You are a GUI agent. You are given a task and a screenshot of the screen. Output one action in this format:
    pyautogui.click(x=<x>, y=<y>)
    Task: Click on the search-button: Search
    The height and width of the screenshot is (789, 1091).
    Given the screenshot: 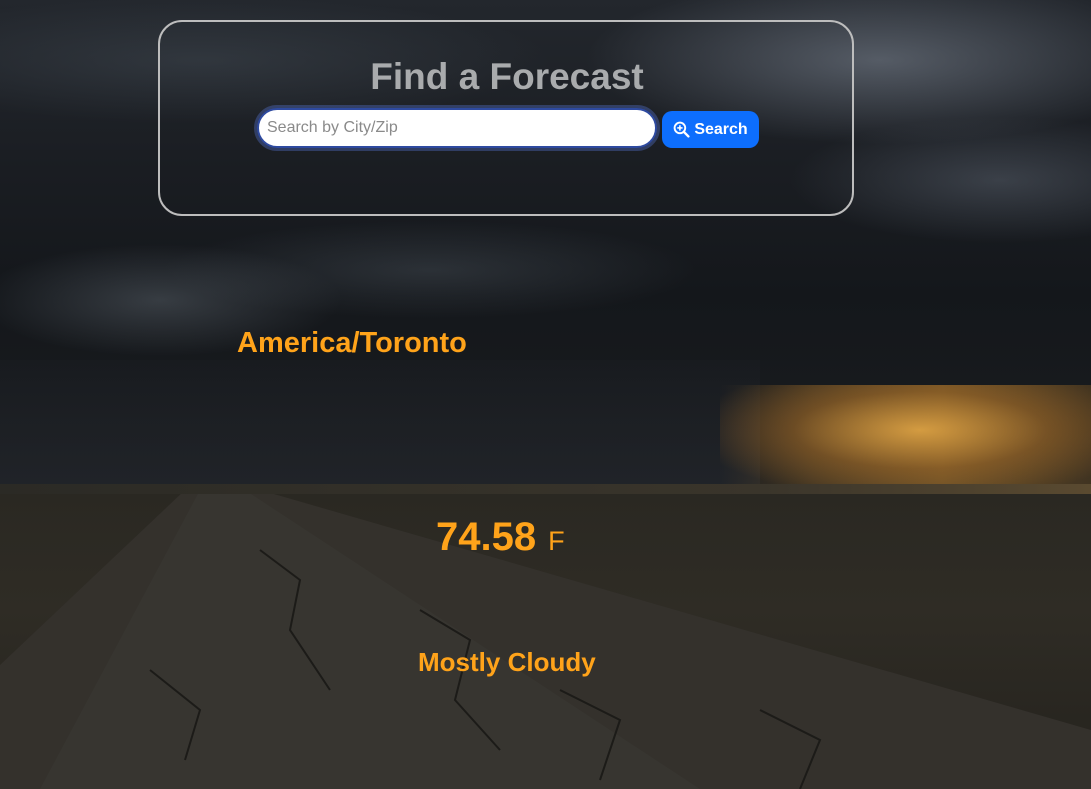 What is the action you would take?
    pyautogui.click(x=710, y=129)
    